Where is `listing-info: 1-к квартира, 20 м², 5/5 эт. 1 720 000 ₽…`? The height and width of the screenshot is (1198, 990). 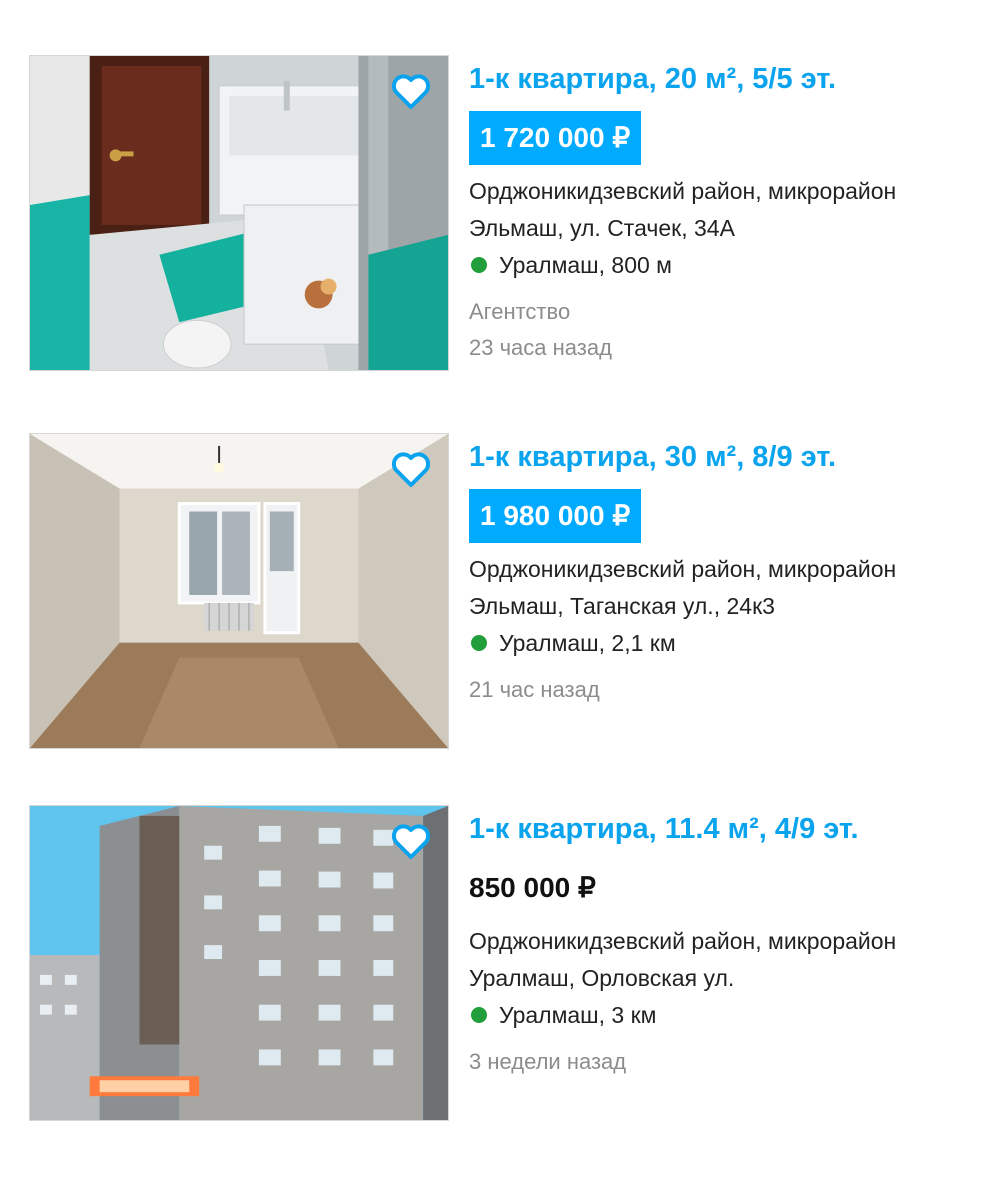 listing-info: 1-к квартира, 20 м², 5/5 эт. 1 720 000 ₽… is located at coordinates (724, 209).